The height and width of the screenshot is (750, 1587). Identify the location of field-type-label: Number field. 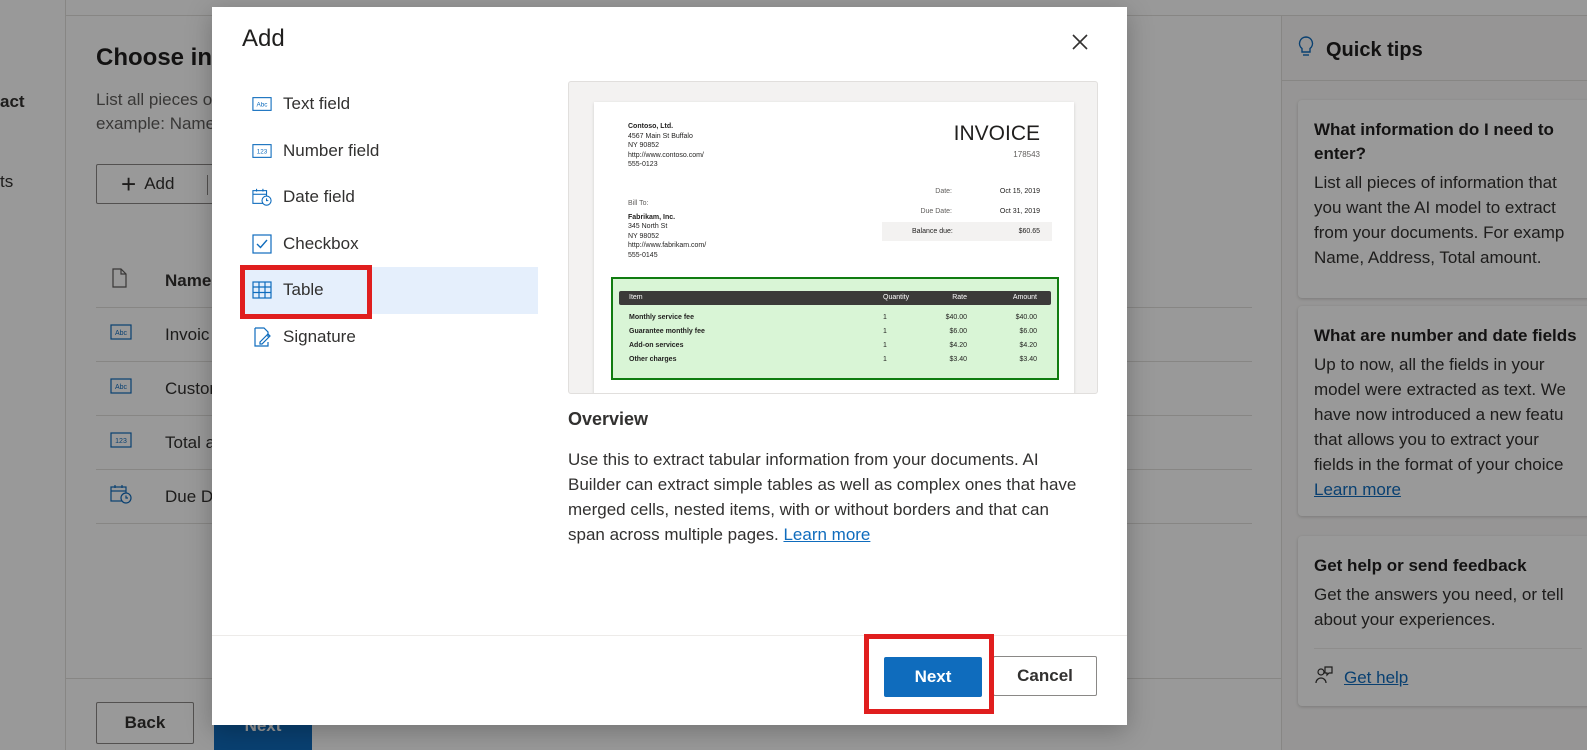
(331, 150).